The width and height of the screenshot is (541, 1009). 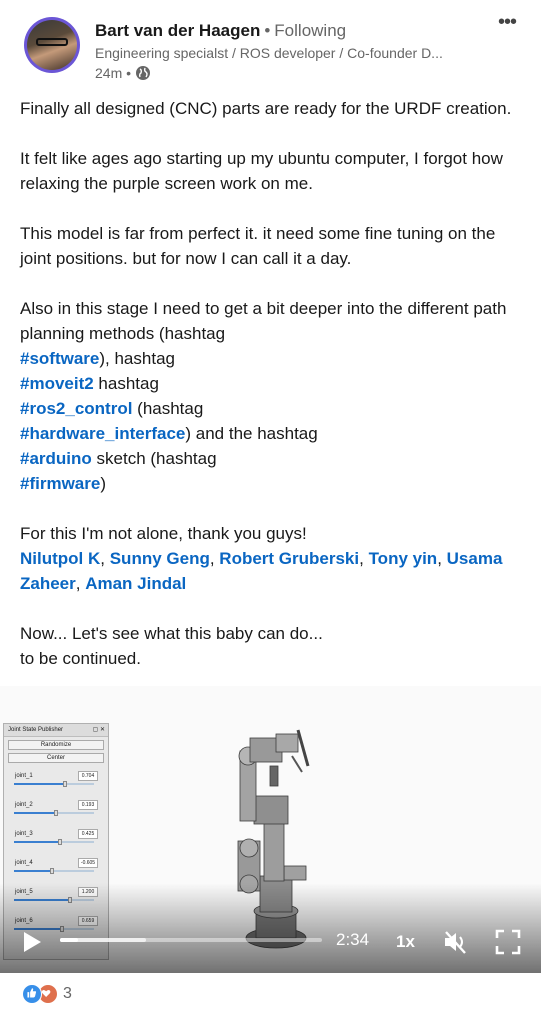 What do you see at coordinates (168, 408) in the screenshot?
I see `text-span: (hashtag` at bounding box center [168, 408].